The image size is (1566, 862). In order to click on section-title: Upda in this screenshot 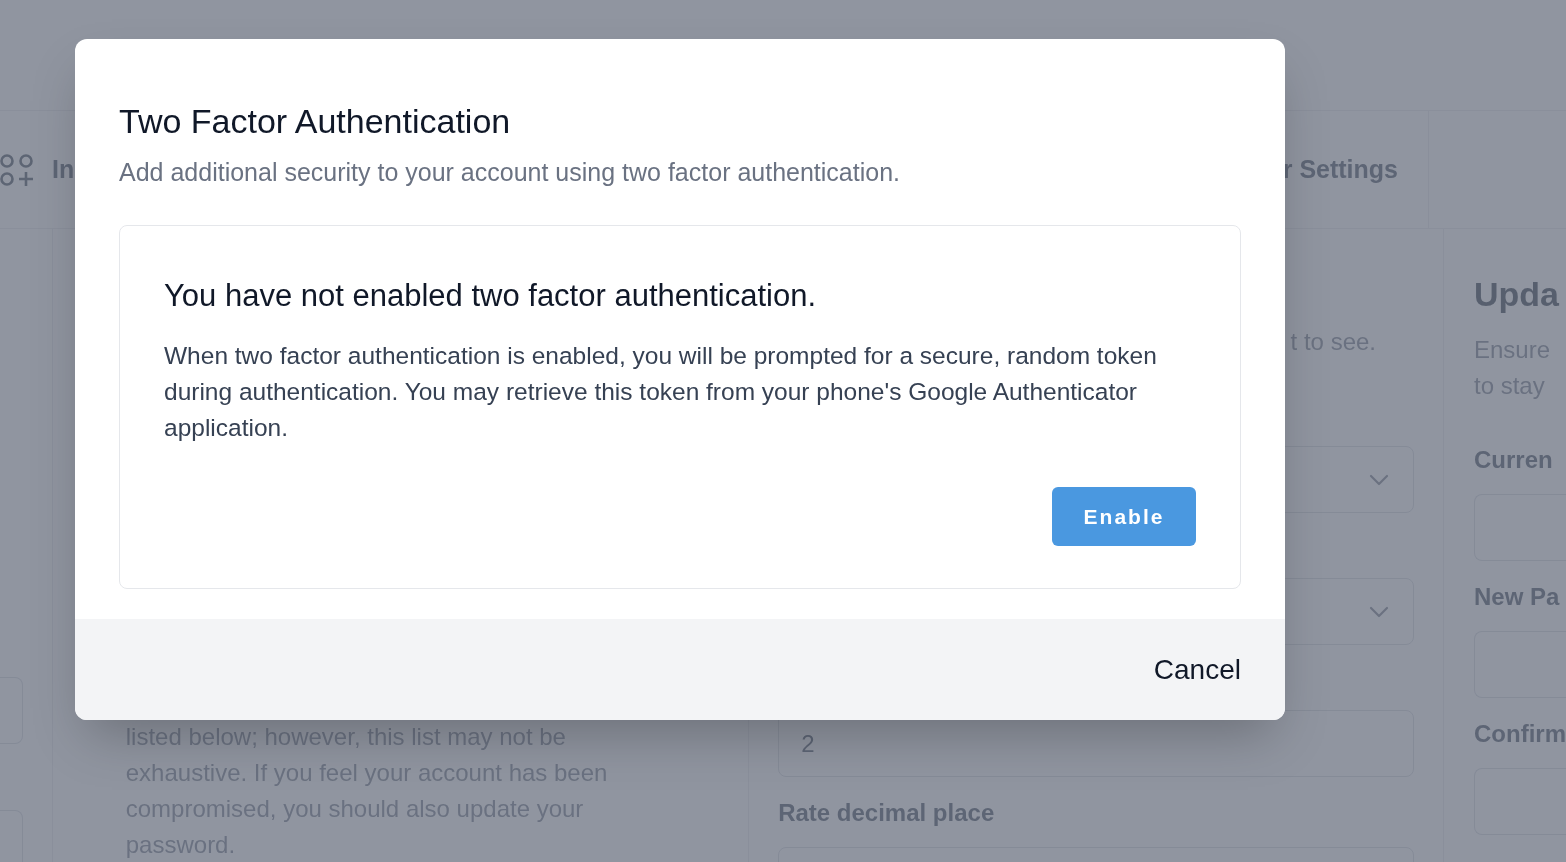, I will do `click(1517, 294)`.